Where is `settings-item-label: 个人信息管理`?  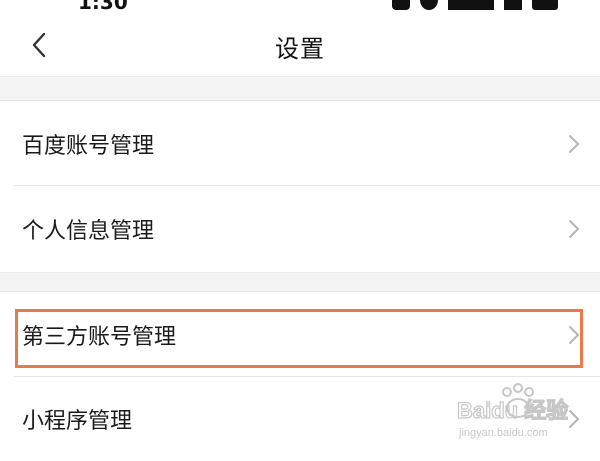
settings-item-label: 个人信息管理 is located at coordinates (88, 231).